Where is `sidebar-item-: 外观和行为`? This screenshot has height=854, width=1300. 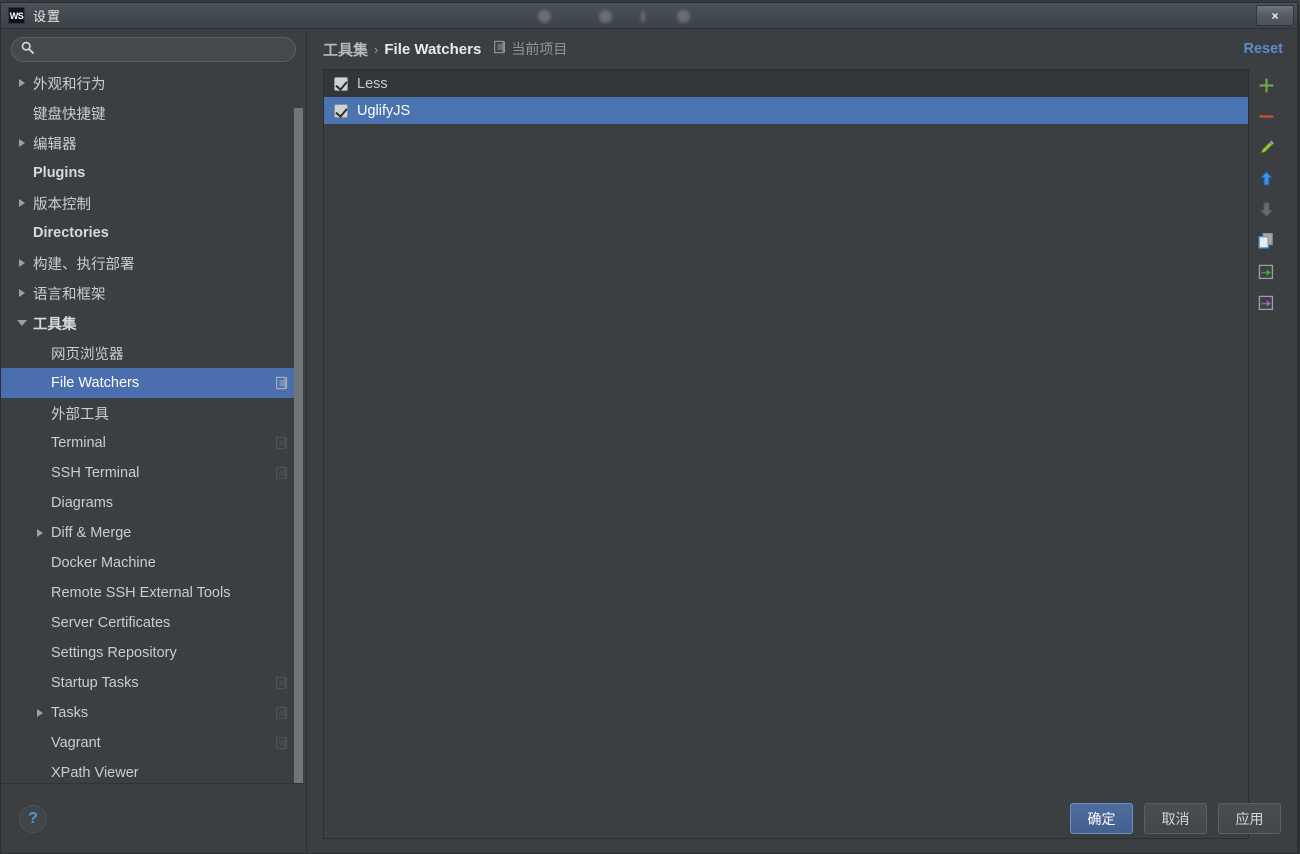 sidebar-item-: 外观和行为 is located at coordinates (149, 83).